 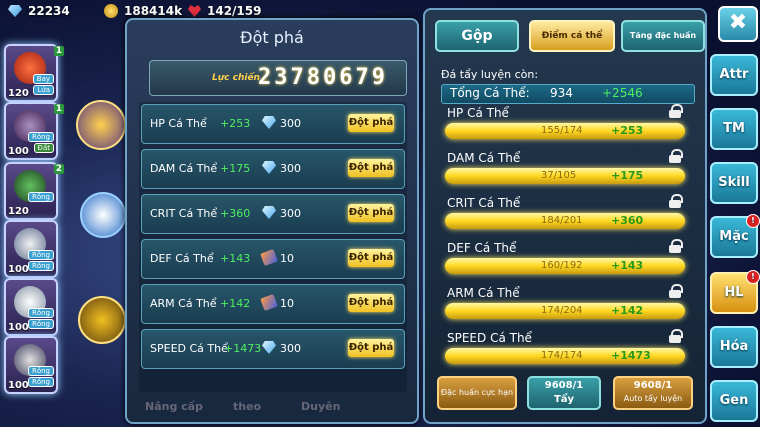 What do you see at coordinates (565, 131) in the screenshot?
I see `stat-progress-bar: 155/174 +253` at bounding box center [565, 131].